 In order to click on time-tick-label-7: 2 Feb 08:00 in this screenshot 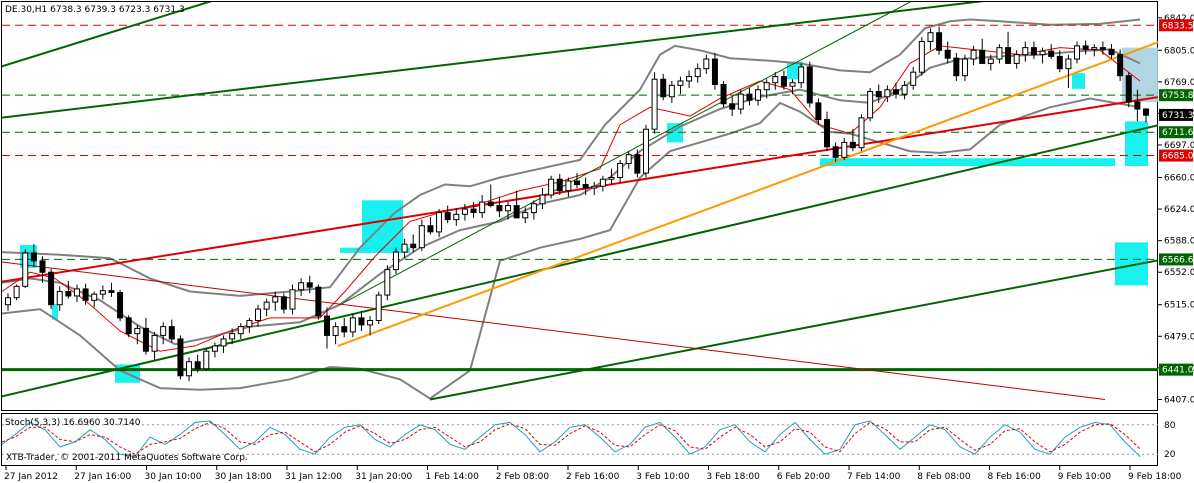, I will do `click(523, 477)`.